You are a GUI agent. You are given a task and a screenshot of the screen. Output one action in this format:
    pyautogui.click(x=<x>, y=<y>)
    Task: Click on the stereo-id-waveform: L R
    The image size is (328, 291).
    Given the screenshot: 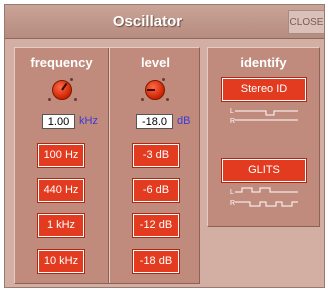 What is the action you would take?
    pyautogui.click(x=264, y=116)
    